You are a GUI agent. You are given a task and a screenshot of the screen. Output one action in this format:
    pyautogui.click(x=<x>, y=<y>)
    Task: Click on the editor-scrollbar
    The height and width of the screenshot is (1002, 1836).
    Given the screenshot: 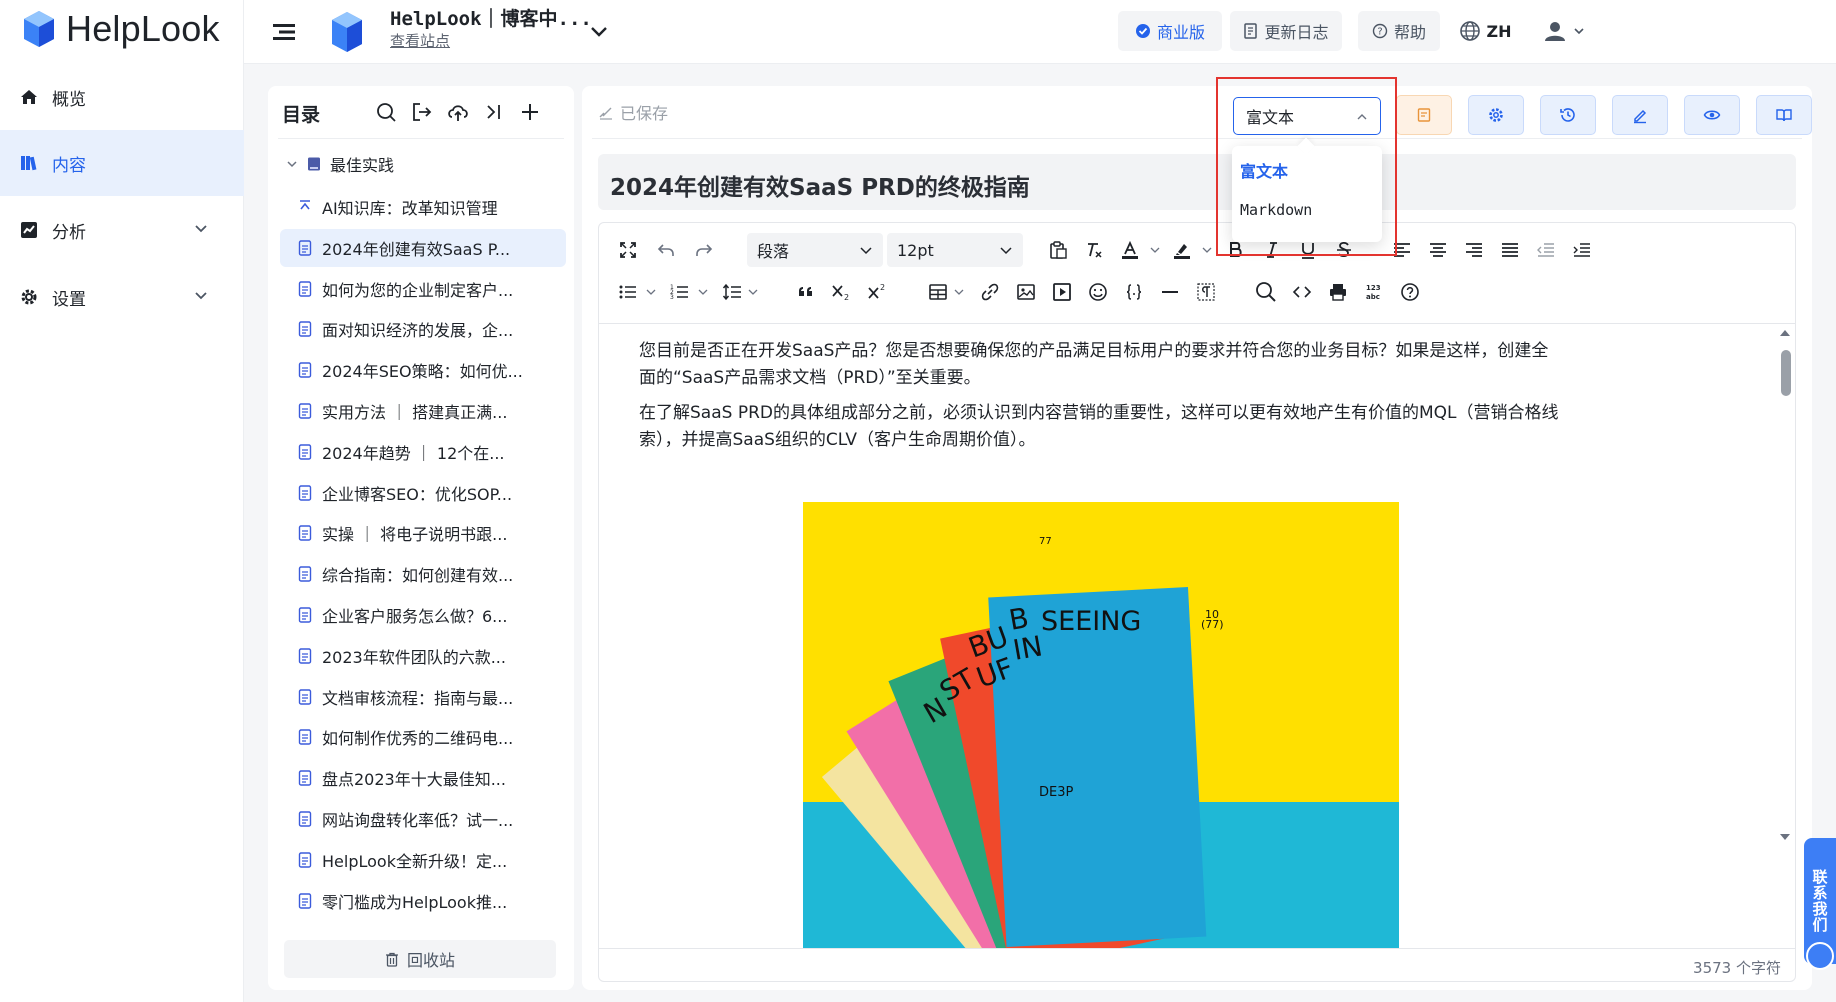 What is the action you would take?
    pyautogui.click(x=1785, y=636)
    